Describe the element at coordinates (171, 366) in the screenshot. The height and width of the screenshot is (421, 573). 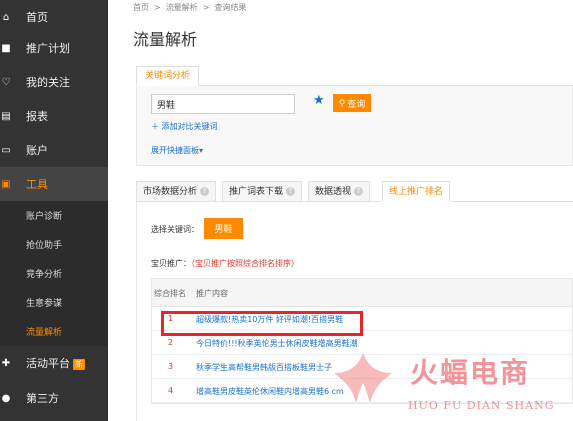
I see `row-rank: 3` at that location.